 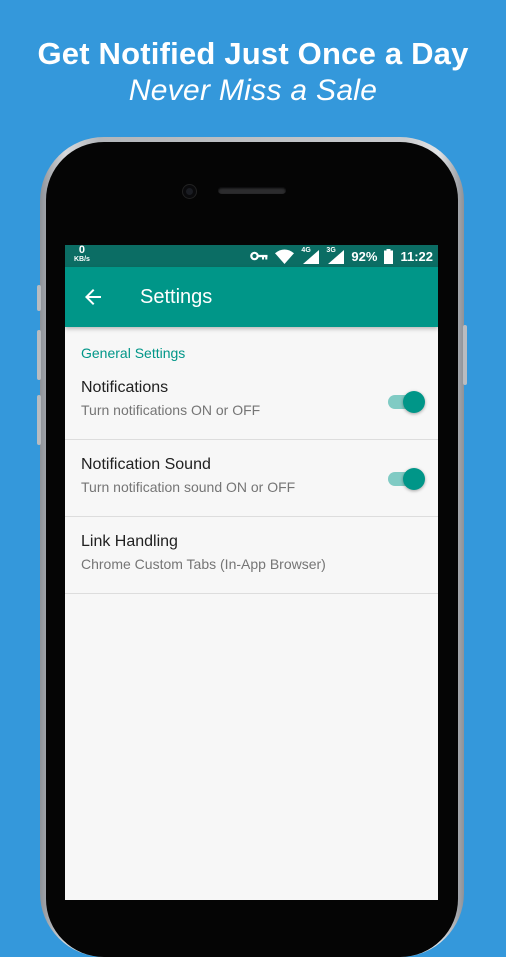 I want to click on status-bar: 0 KB/s 4G 3G 92% 11:22, so click(x=251, y=256).